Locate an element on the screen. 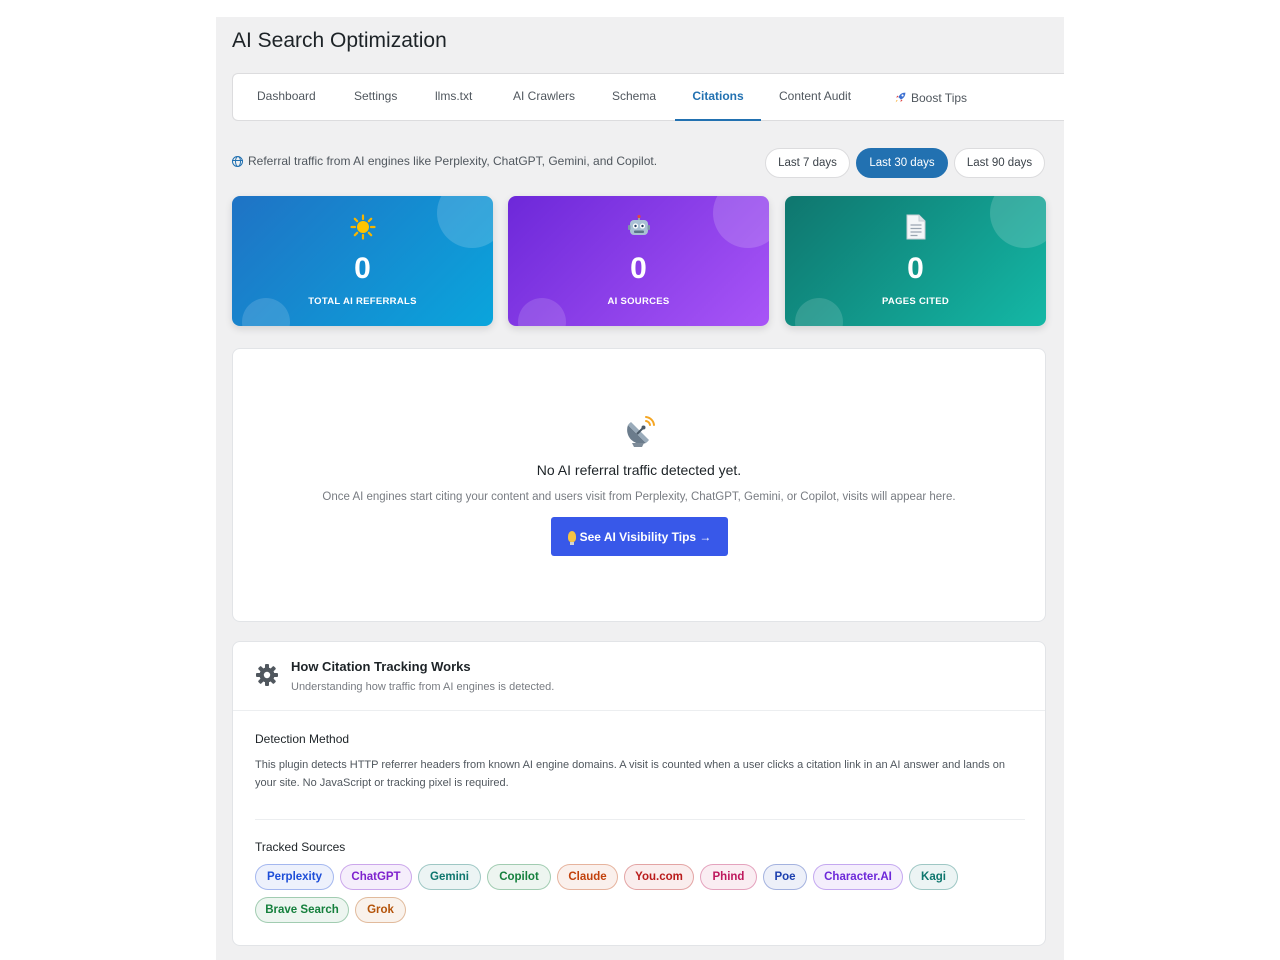 The image size is (1280, 960). detection-method-title: Detection Method is located at coordinates (302, 739).